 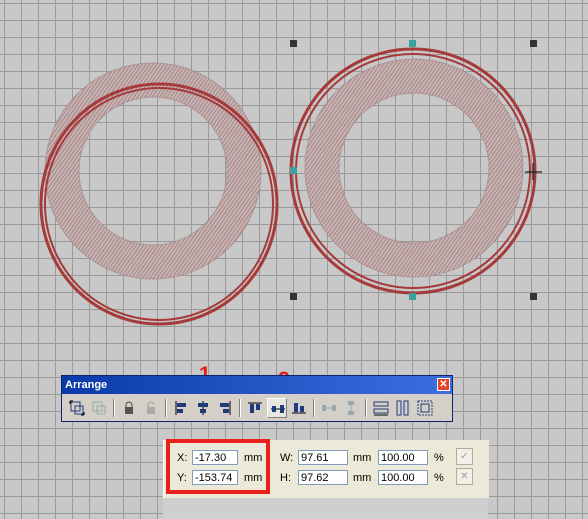 What do you see at coordinates (439, 458) in the screenshot?
I see `w-percent-symbol: %` at bounding box center [439, 458].